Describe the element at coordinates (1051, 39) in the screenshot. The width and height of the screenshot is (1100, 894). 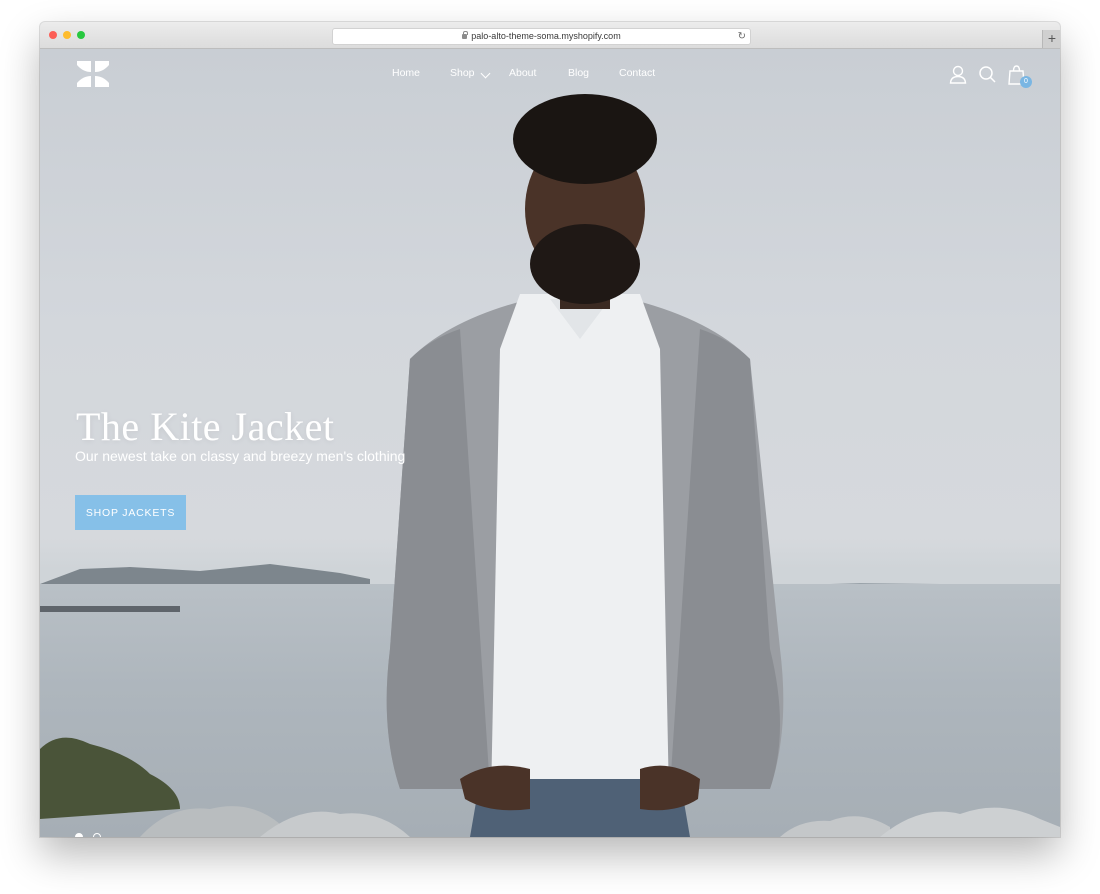
I see `new-tab-button: +` at that location.